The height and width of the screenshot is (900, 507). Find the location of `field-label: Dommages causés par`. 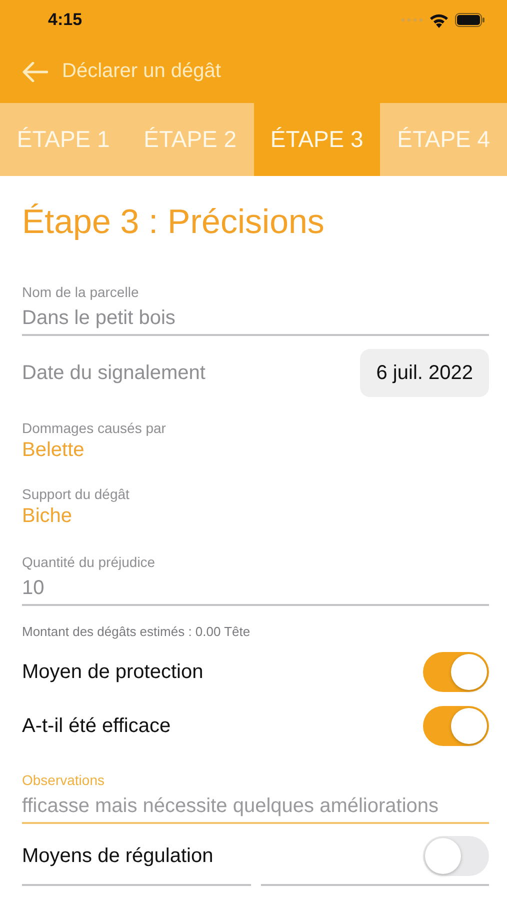

field-label: Dommages causés par is located at coordinates (94, 428).